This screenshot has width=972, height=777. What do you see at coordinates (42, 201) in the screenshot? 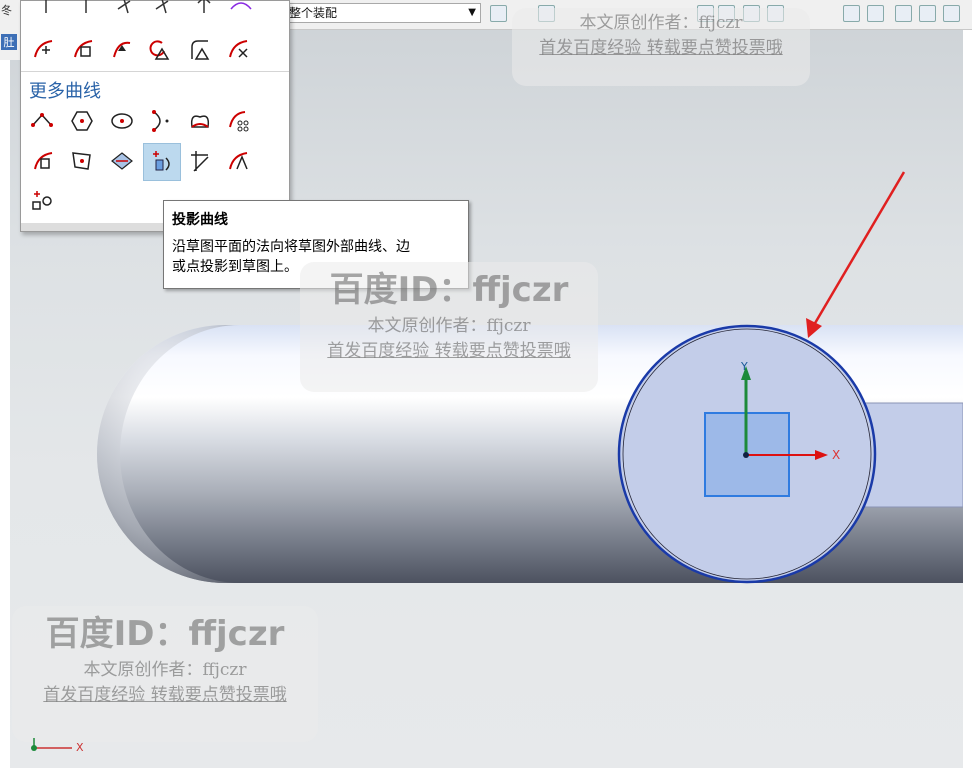
I see `point-icon` at bounding box center [42, 201].